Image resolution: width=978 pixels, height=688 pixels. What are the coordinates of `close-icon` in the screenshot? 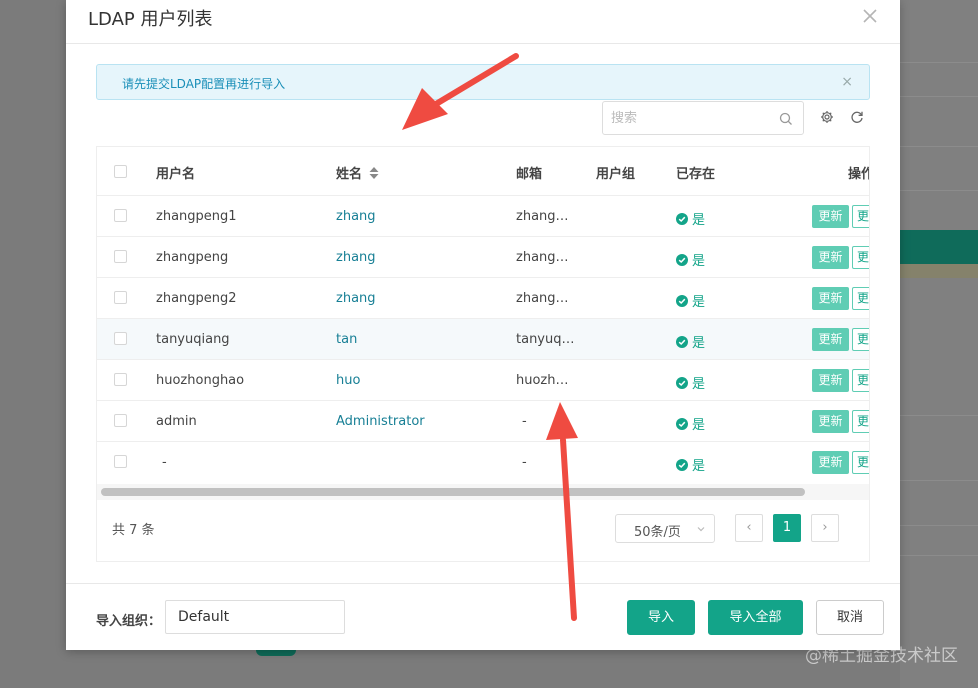 It's located at (870, 16).